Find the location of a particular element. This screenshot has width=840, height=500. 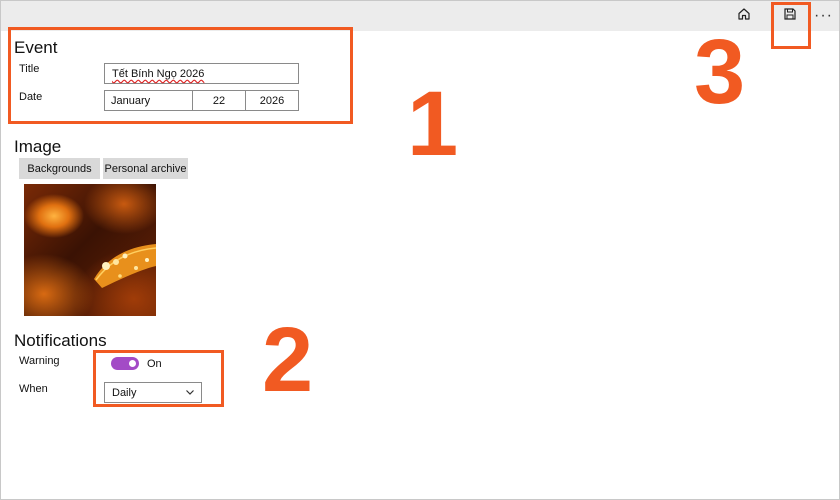

annotation-number-3: 3 is located at coordinates (720, 72).